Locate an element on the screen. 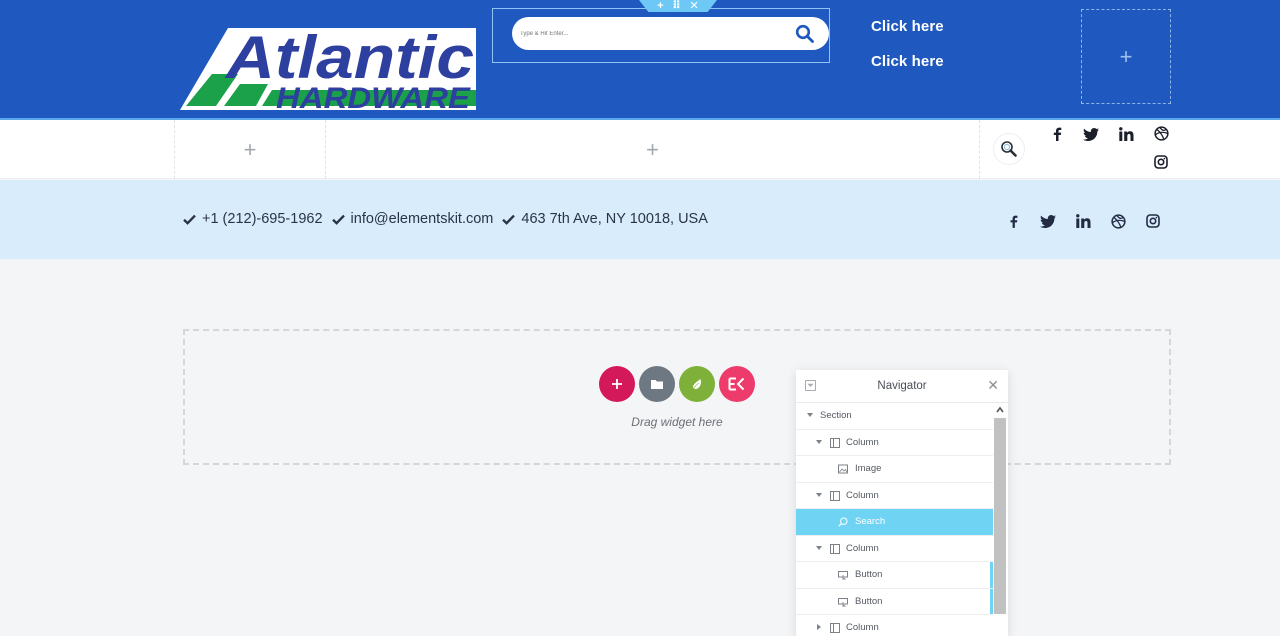 Image resolution: width=1280 pixels, height=636 pixels. add-new-section-button is located at coordinates (617, 384).